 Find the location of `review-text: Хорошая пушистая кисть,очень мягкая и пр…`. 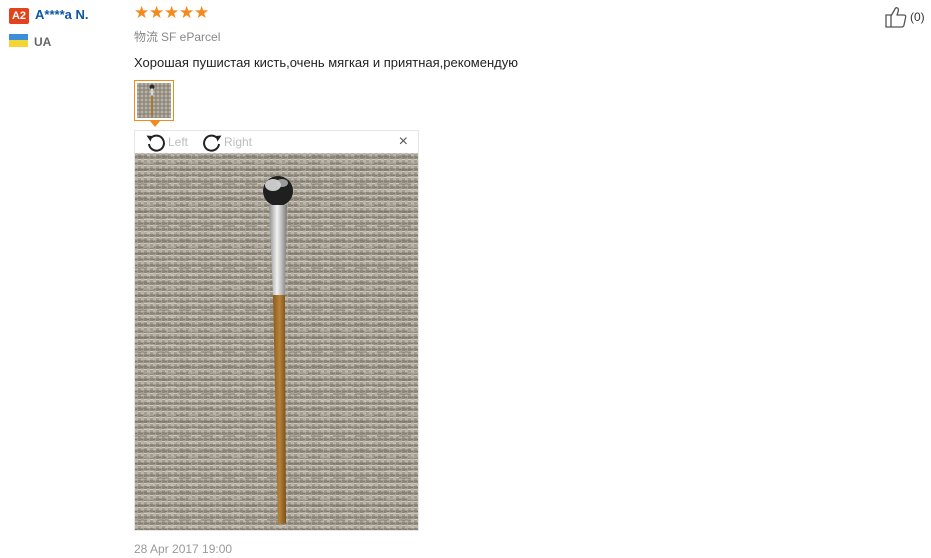

review-text: Хорошая пушистая кисть,очень мягкая и пр… is located at coordinates (326, 62).